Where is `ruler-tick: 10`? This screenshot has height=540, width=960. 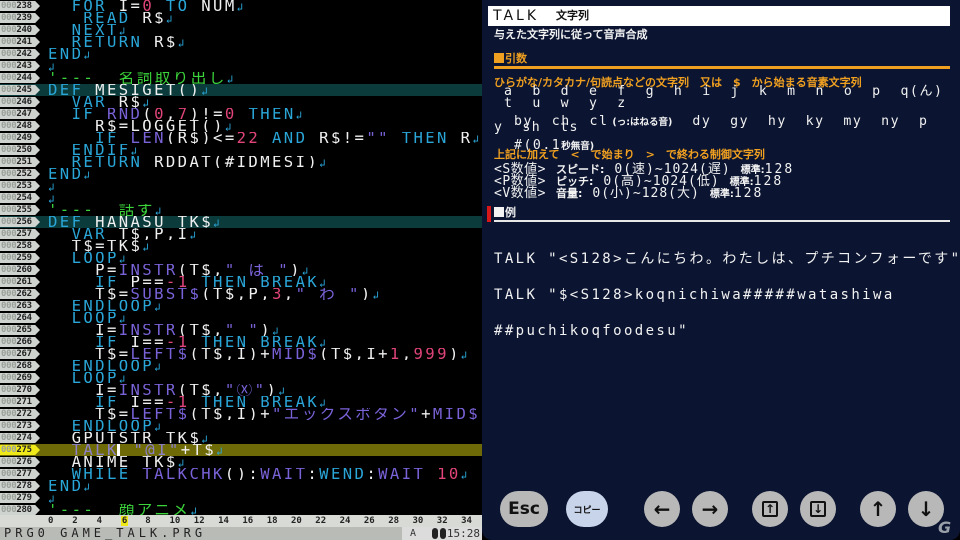 ruler-tick: 10 is located at coordinates (175, 521).